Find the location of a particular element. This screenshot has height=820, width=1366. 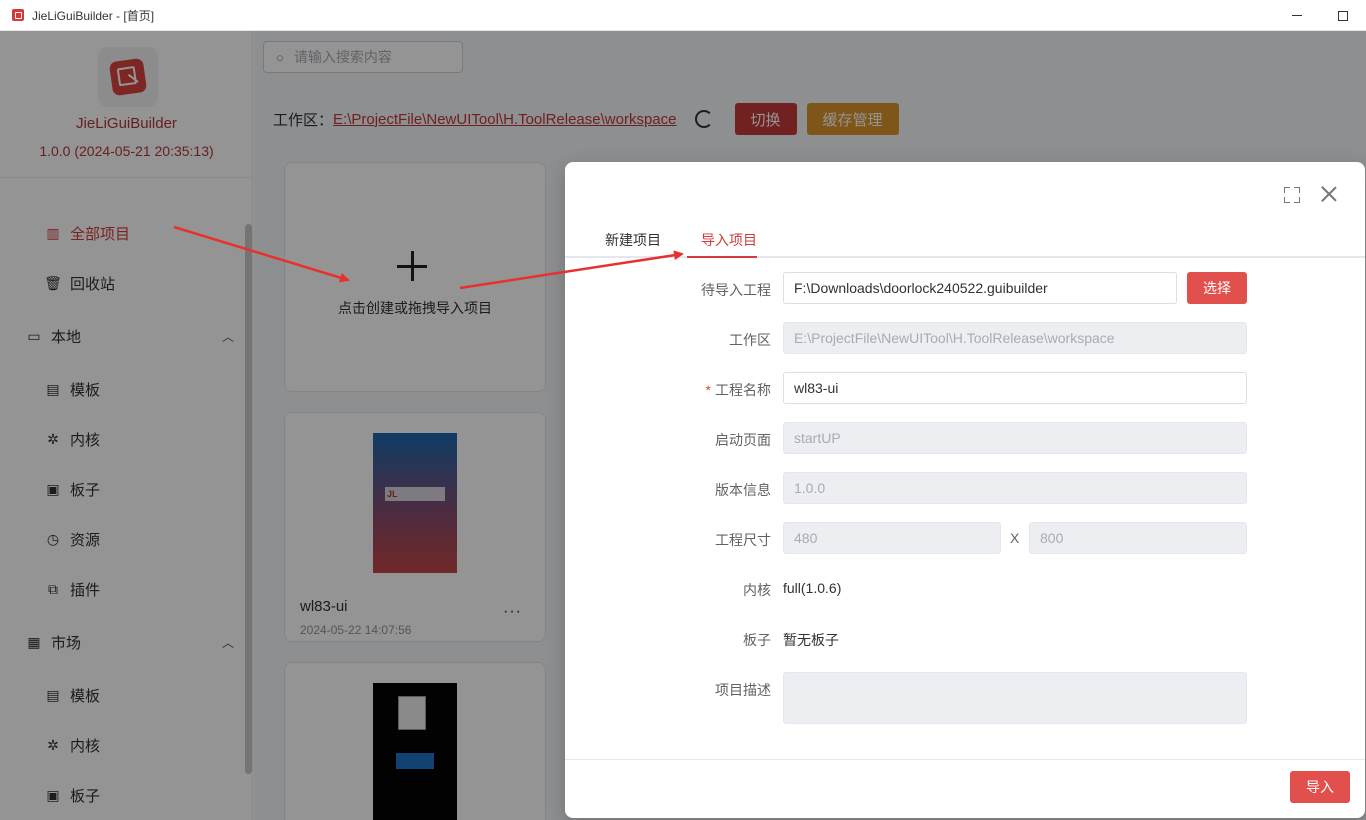

project-size-label: 工程尺寸 is located at coordinates (743, 540).